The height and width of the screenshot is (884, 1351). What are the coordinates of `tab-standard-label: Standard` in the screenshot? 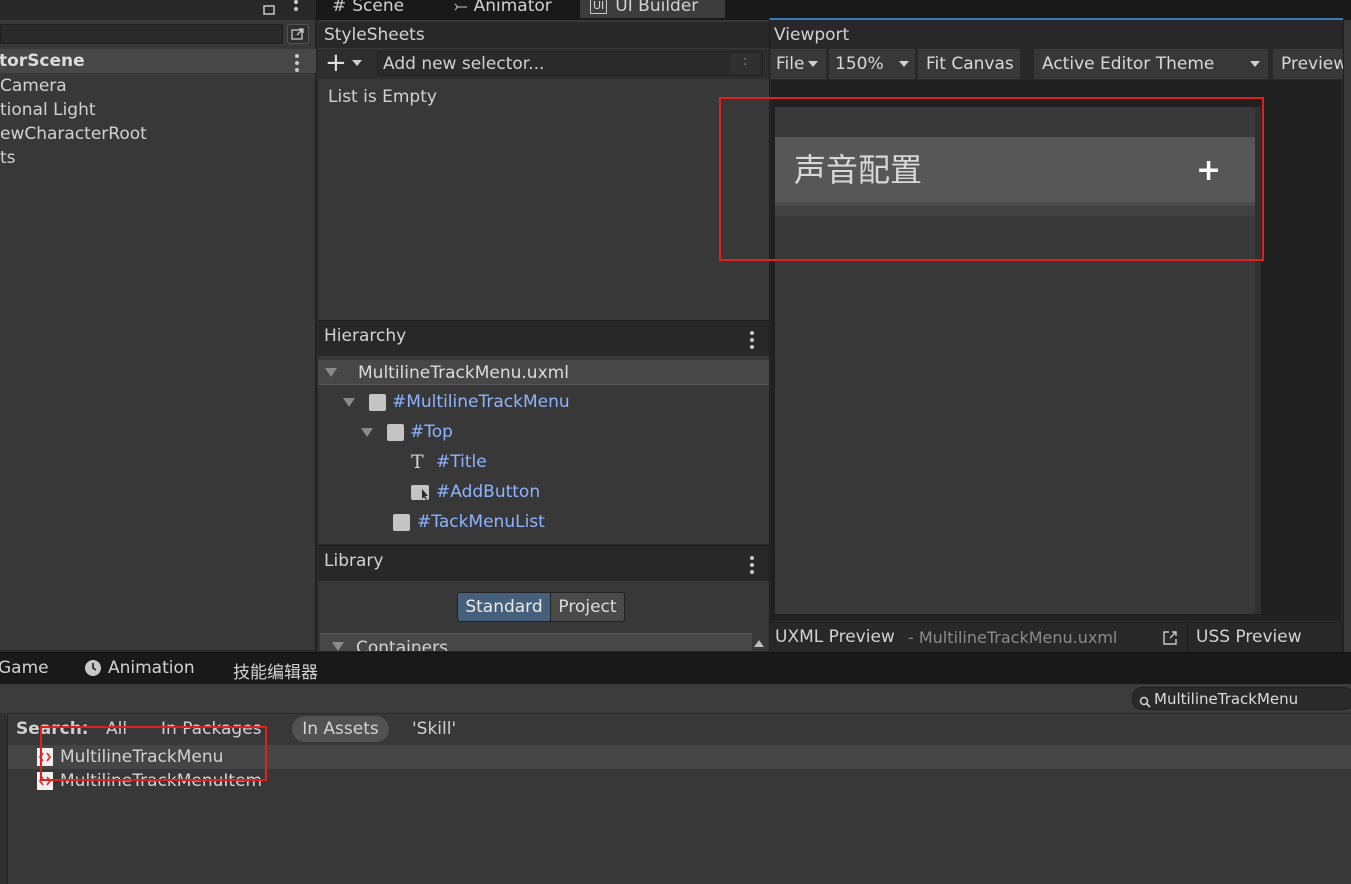 It's located at (504, 607).